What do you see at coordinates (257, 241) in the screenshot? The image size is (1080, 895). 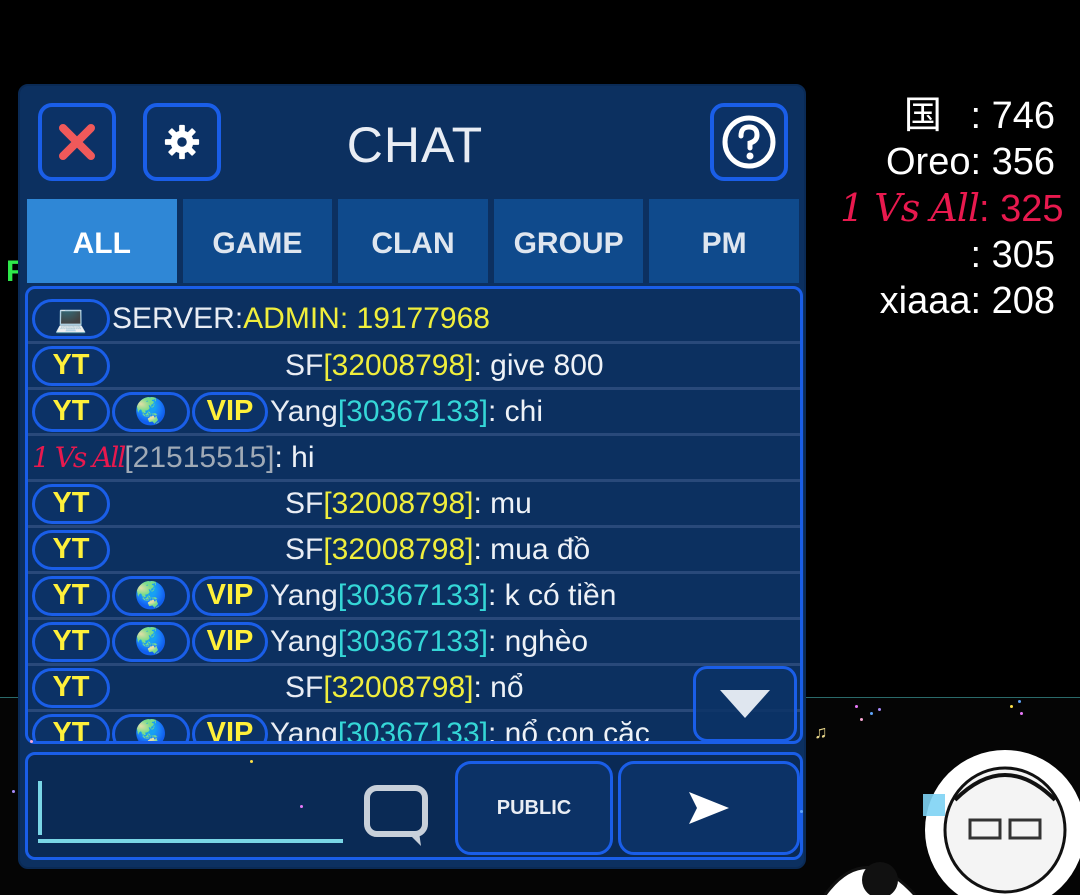 I see `tab-game: GAME` at bounding box center [257, 241].